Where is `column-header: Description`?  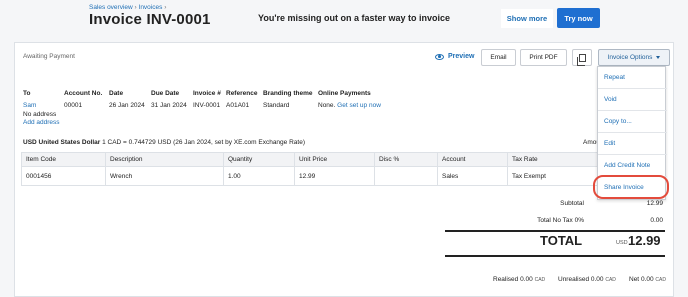 column-header: Description is located at coordinates (164, 159).